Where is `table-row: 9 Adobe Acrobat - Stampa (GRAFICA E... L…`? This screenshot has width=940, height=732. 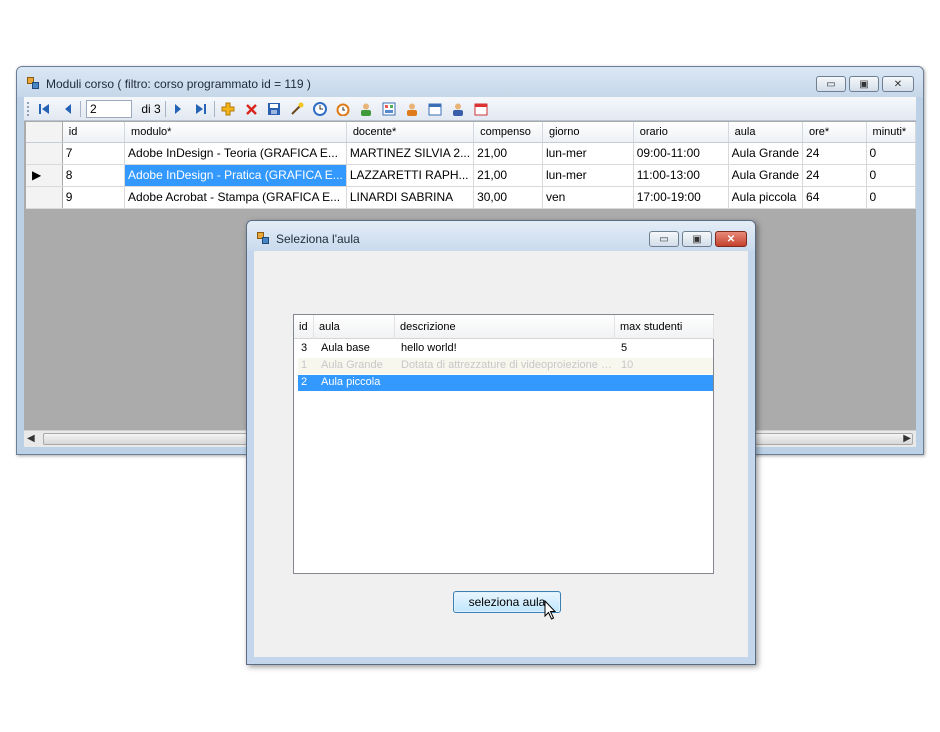
table-row: 9 Adobe Acrobat - Stampa (GRAFICA E... L… is located at coordinates (471, 197).